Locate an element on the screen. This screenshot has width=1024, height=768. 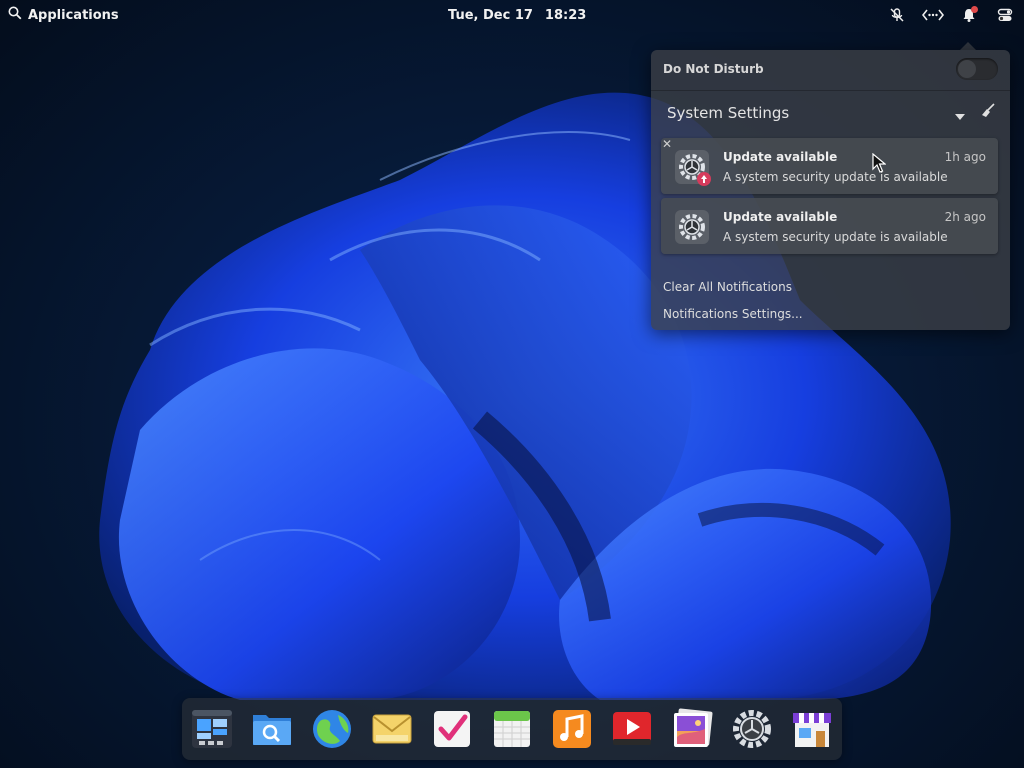
applications-menu-button: Applications is located at coordinates (63, 15).